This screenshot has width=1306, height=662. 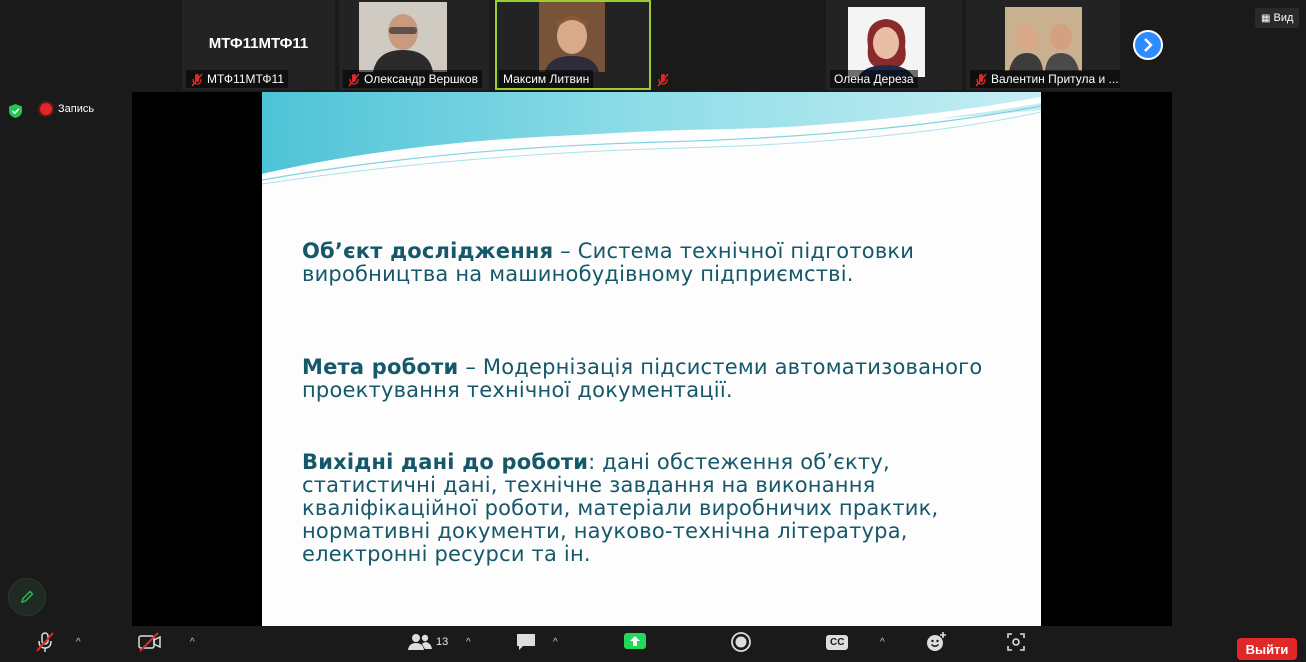 I want to click on participant-tile: Олена Дереза, so click(x=894, y=45).